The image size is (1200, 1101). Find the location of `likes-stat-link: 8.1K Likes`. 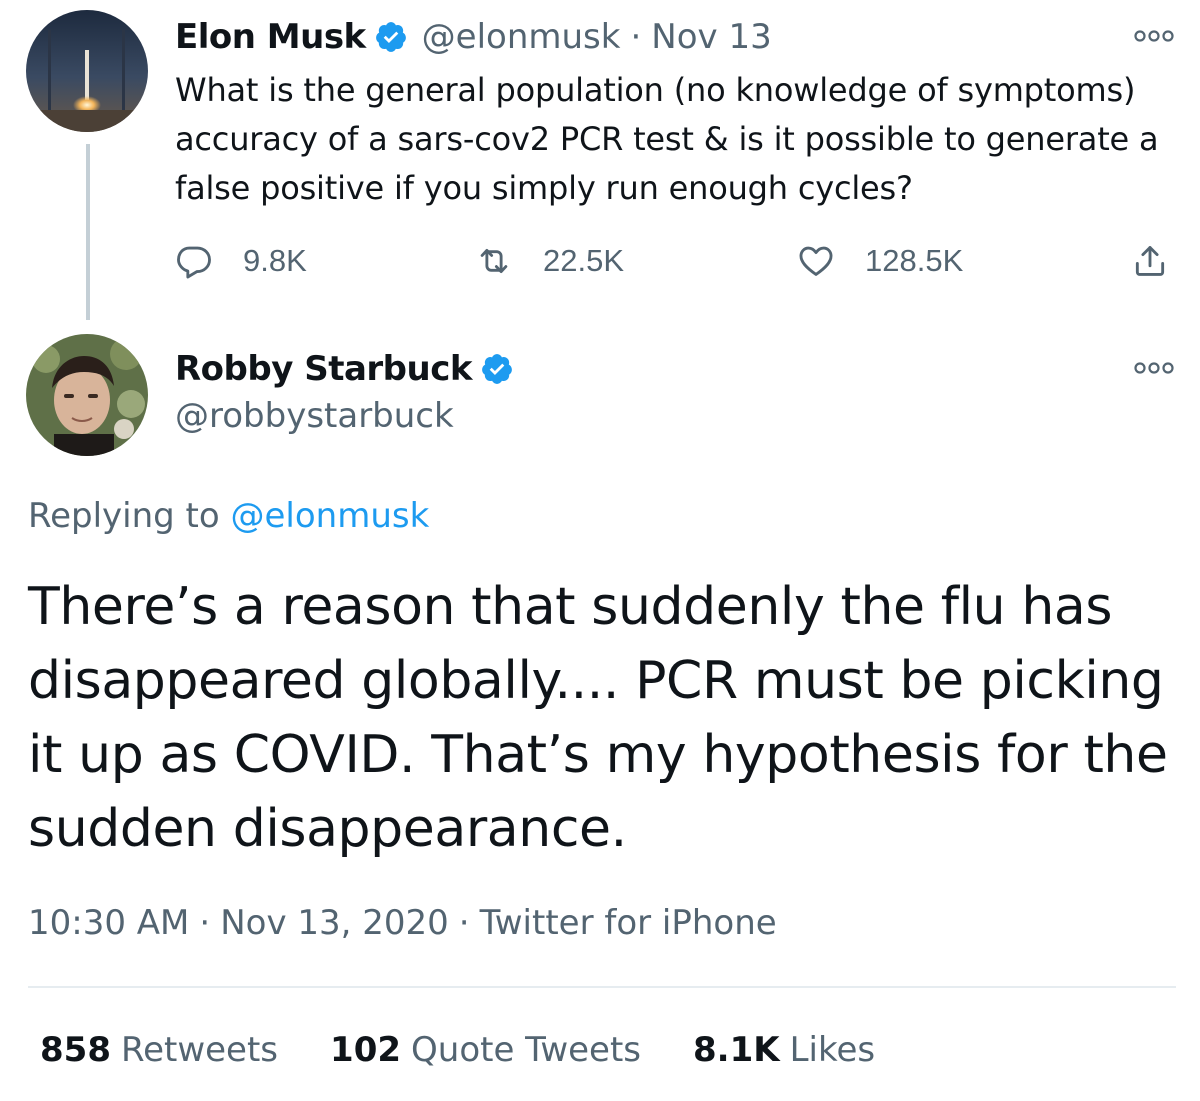

likes-stat-link: 8.1K Likes is located at coordinates (784, 1050).